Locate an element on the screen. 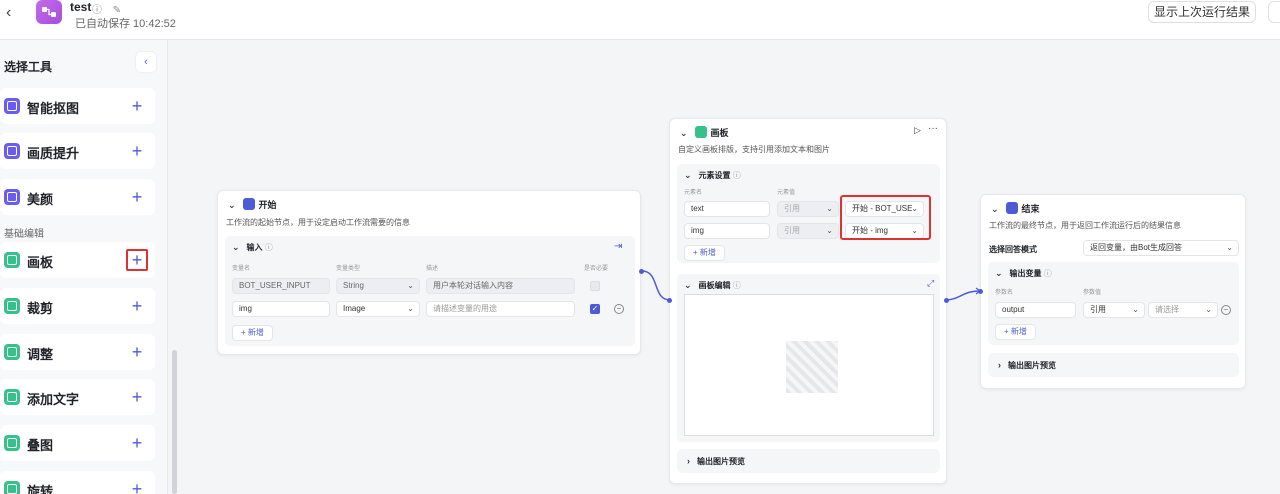 Image resolution: width=1280 pixels, height=494 pixels. start-node-header: ⌄ 开始 is located at coordinates (252, 205).